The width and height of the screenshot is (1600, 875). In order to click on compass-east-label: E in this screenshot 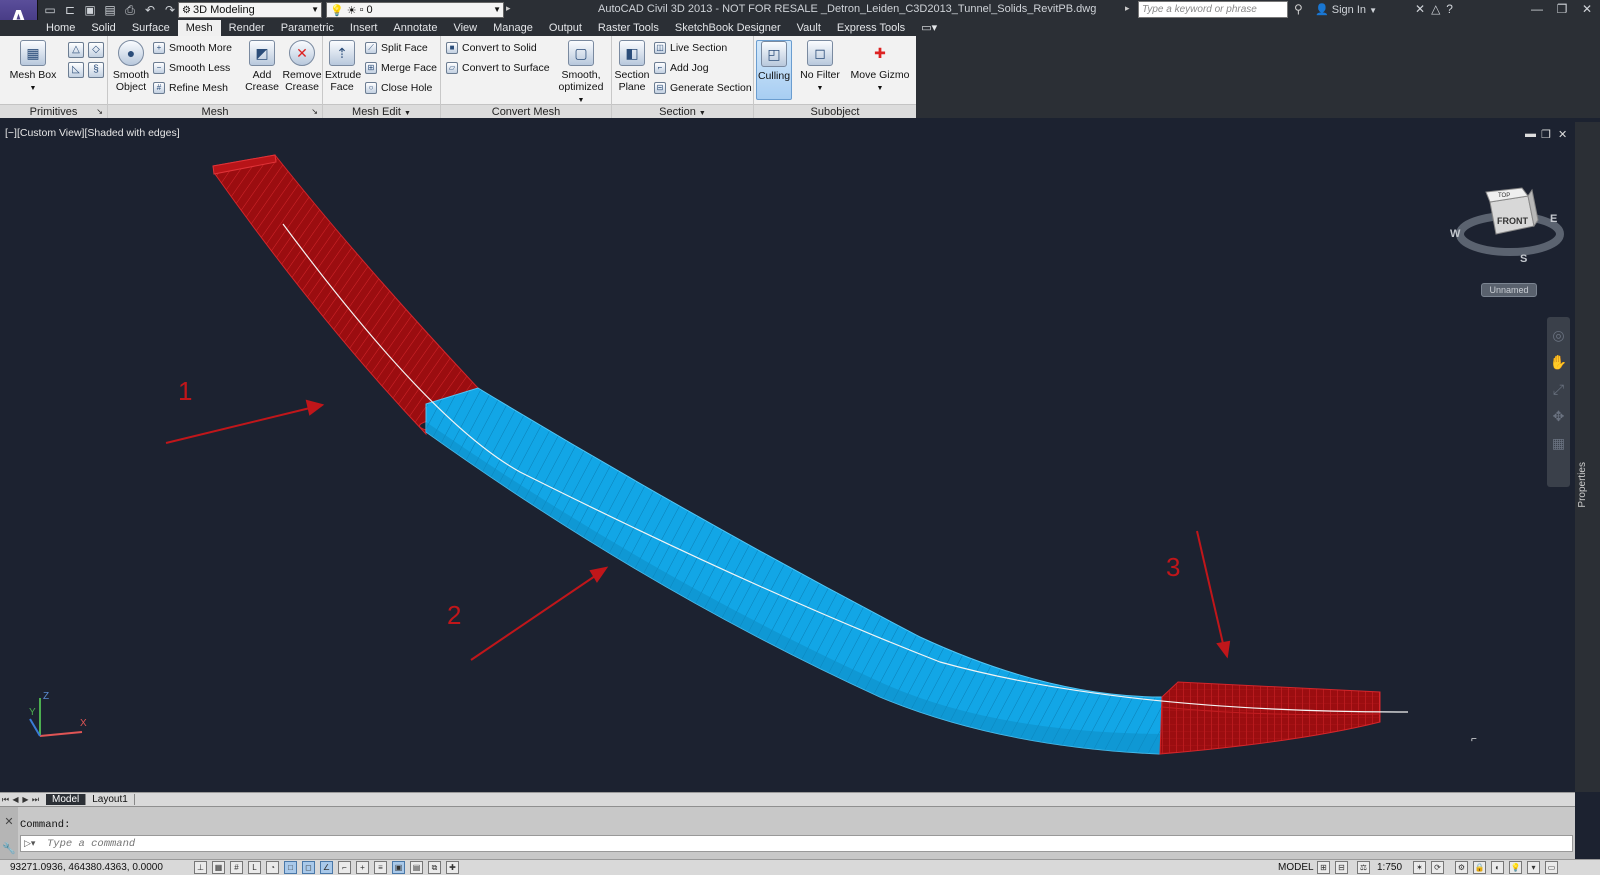, I will do `click(1553, 219)`.